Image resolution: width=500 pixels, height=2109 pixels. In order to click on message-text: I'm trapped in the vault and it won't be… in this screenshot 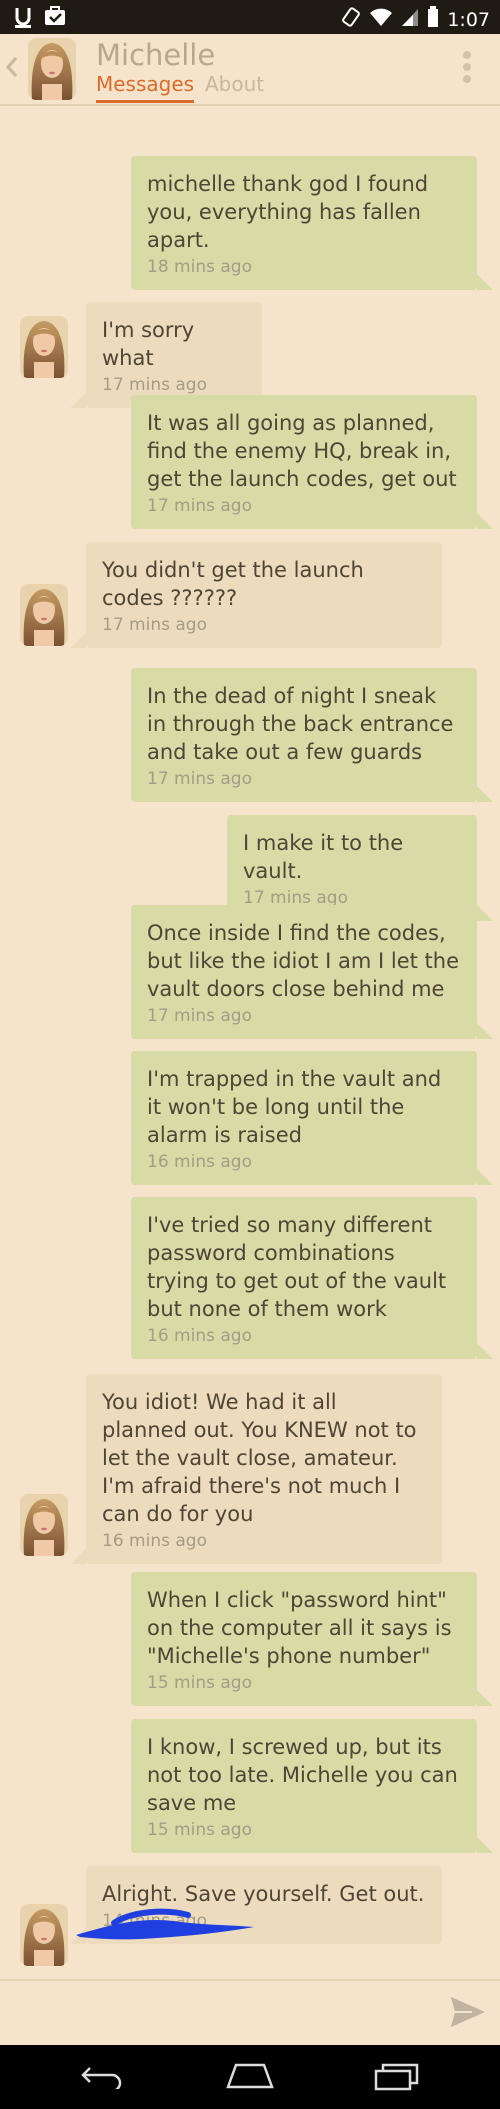, I will do `click(294, 1107)`.